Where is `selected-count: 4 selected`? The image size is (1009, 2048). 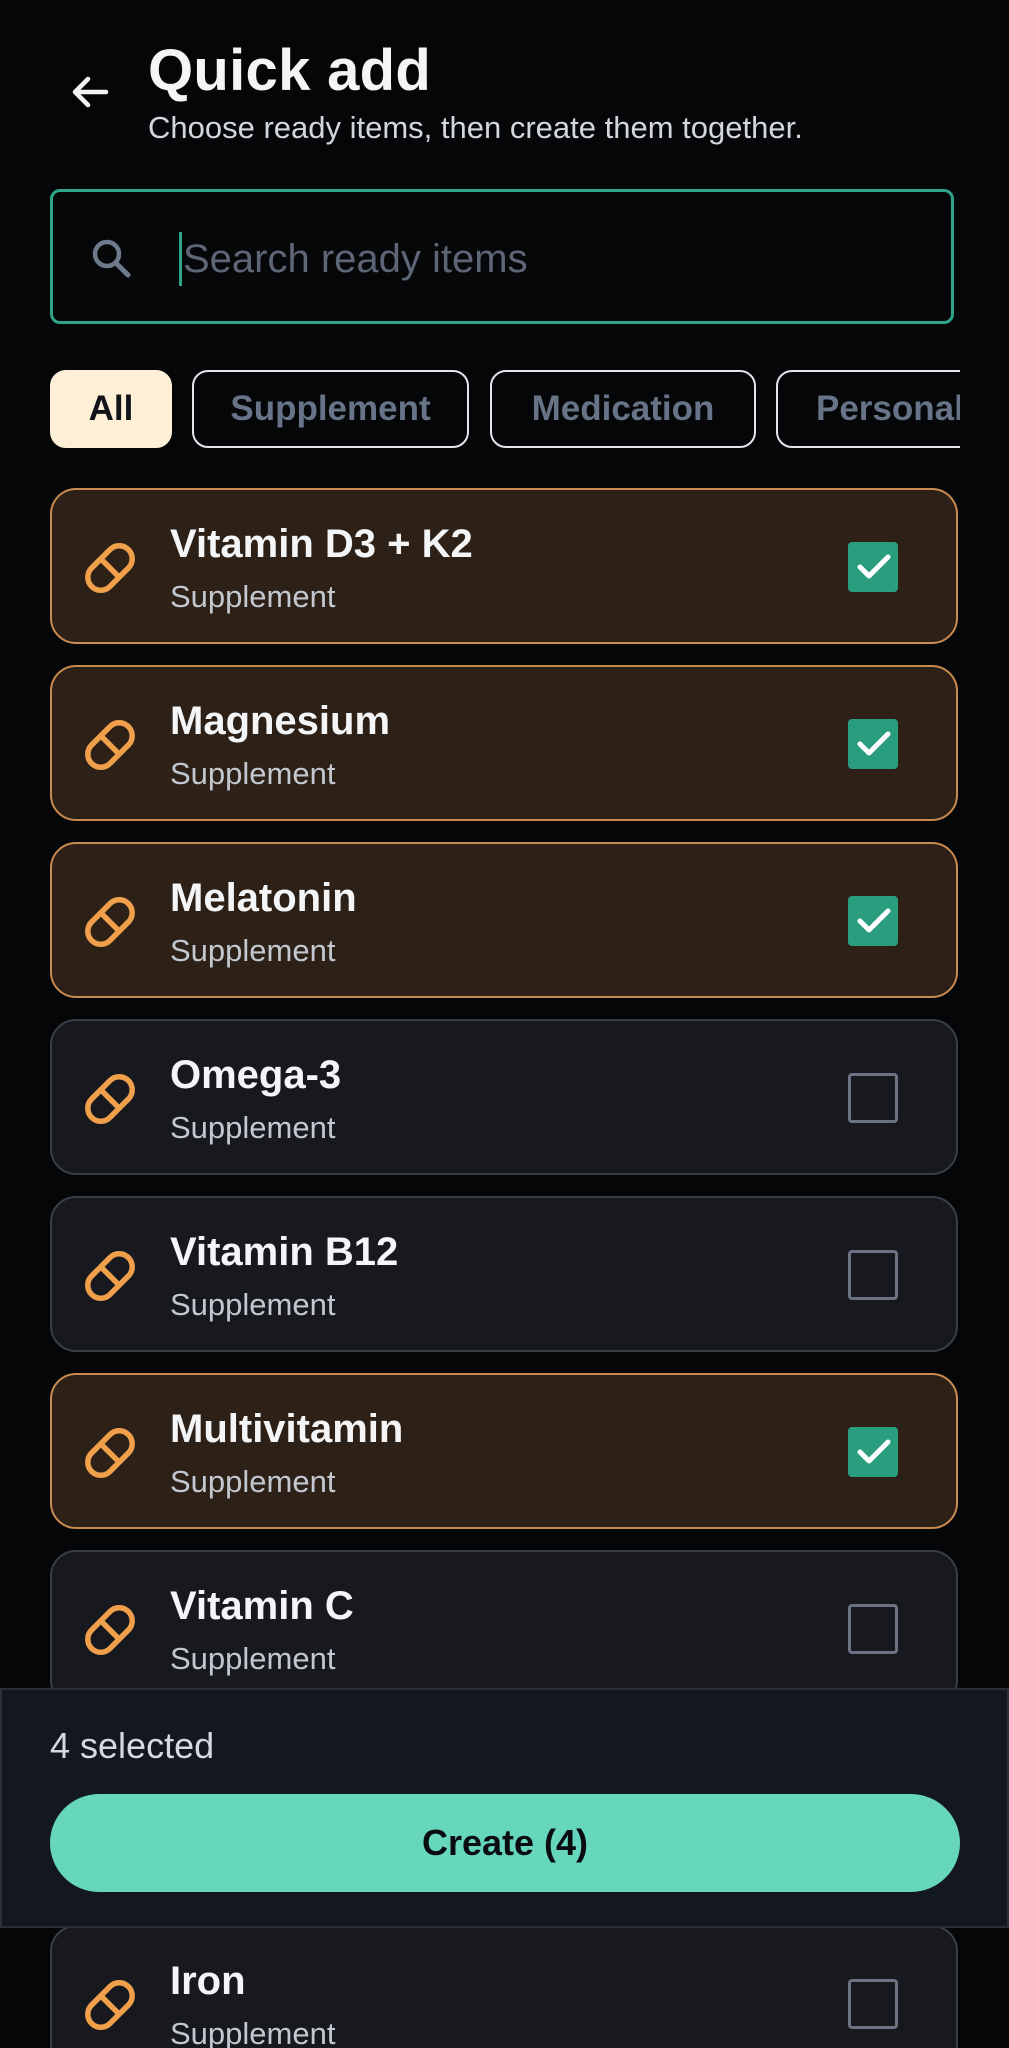 selected-count: 4 selected is located at coordinates (132, 1745).